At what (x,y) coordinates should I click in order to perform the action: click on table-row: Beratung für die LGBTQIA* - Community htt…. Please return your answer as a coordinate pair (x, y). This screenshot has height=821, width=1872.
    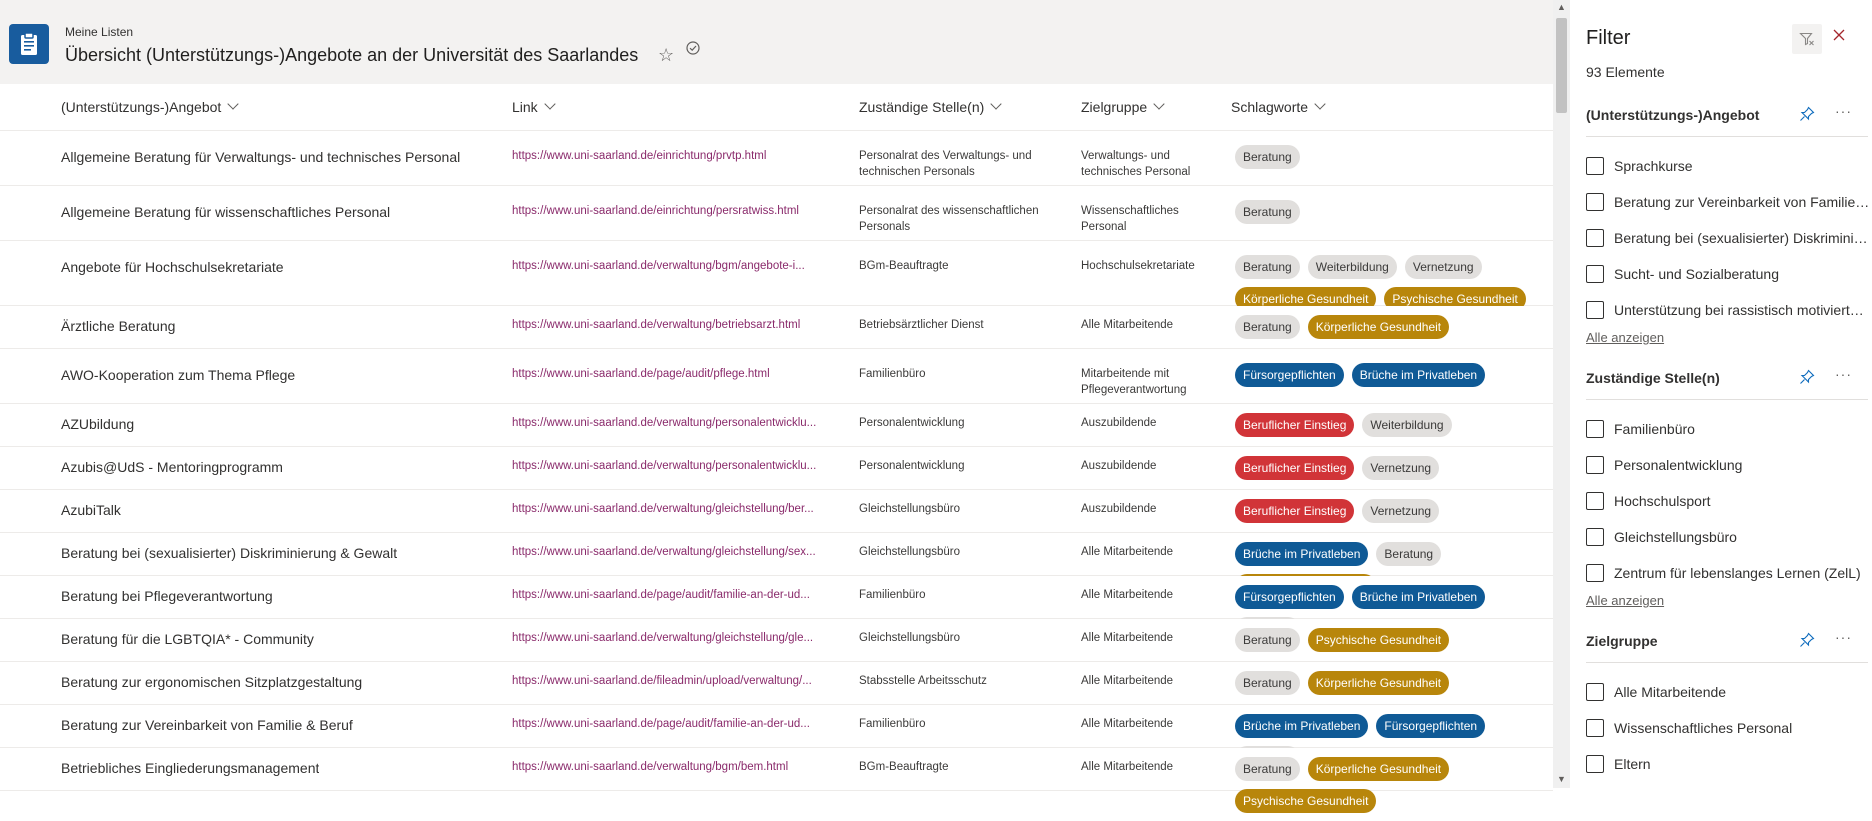
    Looking at the image, I should click on (776, 640).